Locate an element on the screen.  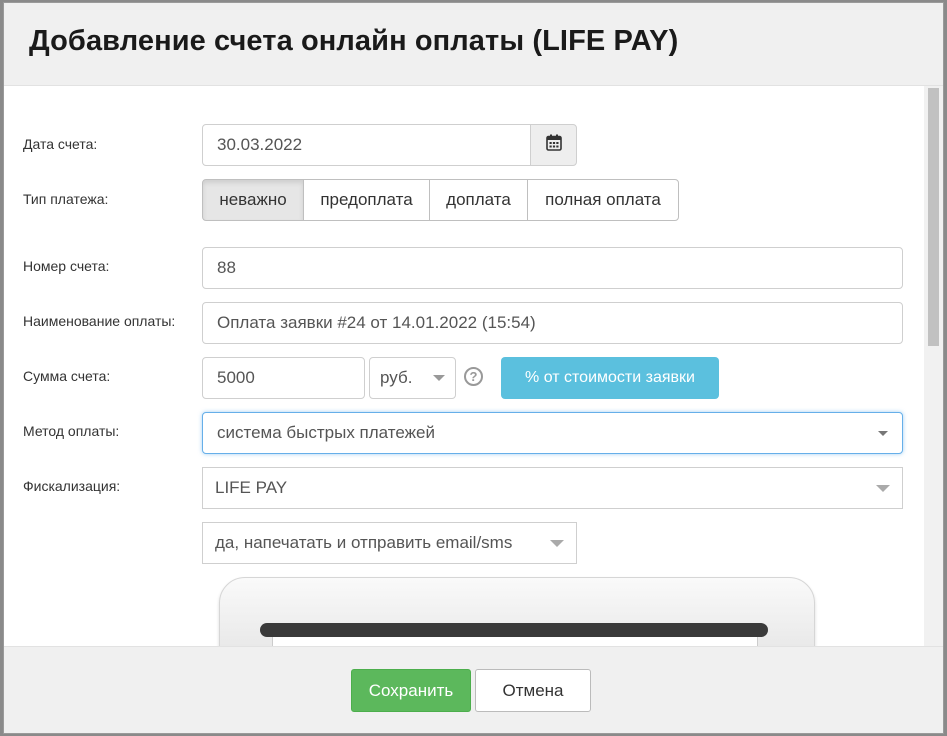
cancel-button: Отмена is located at coordinates (533, 690).